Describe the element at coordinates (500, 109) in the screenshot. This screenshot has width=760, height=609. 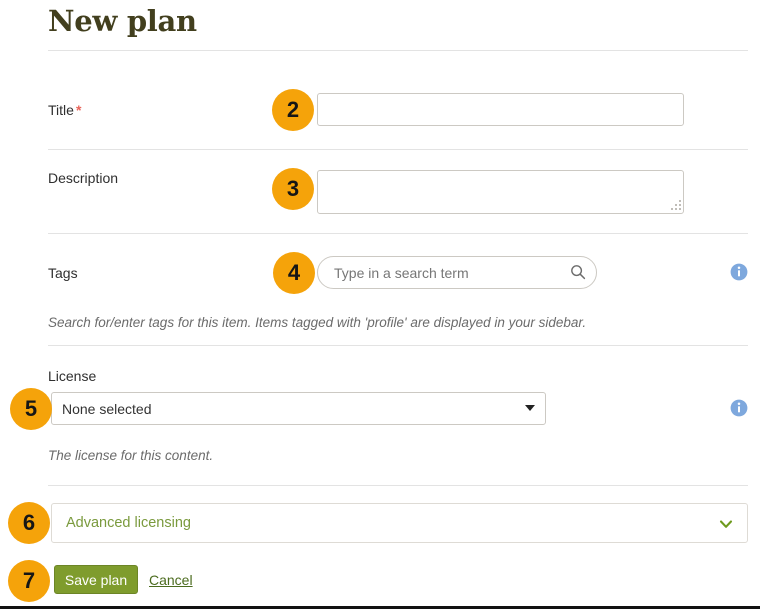
I see `title-input` at that location.